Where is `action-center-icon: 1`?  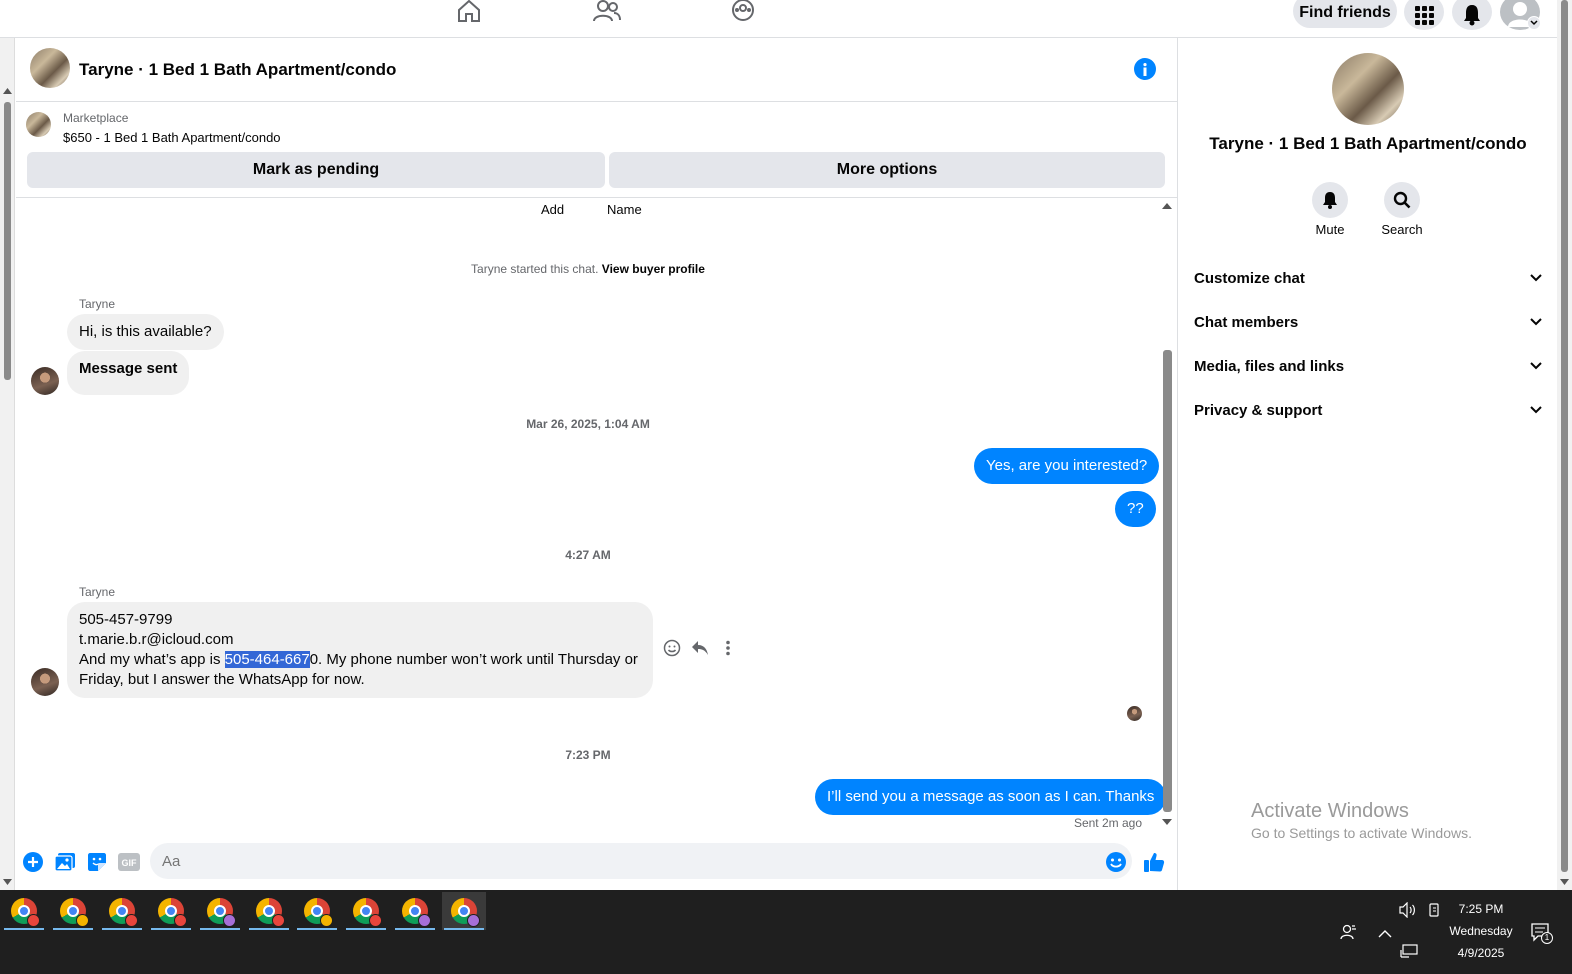
action-center-icon: 1 is located at coordinates (1541, 933).